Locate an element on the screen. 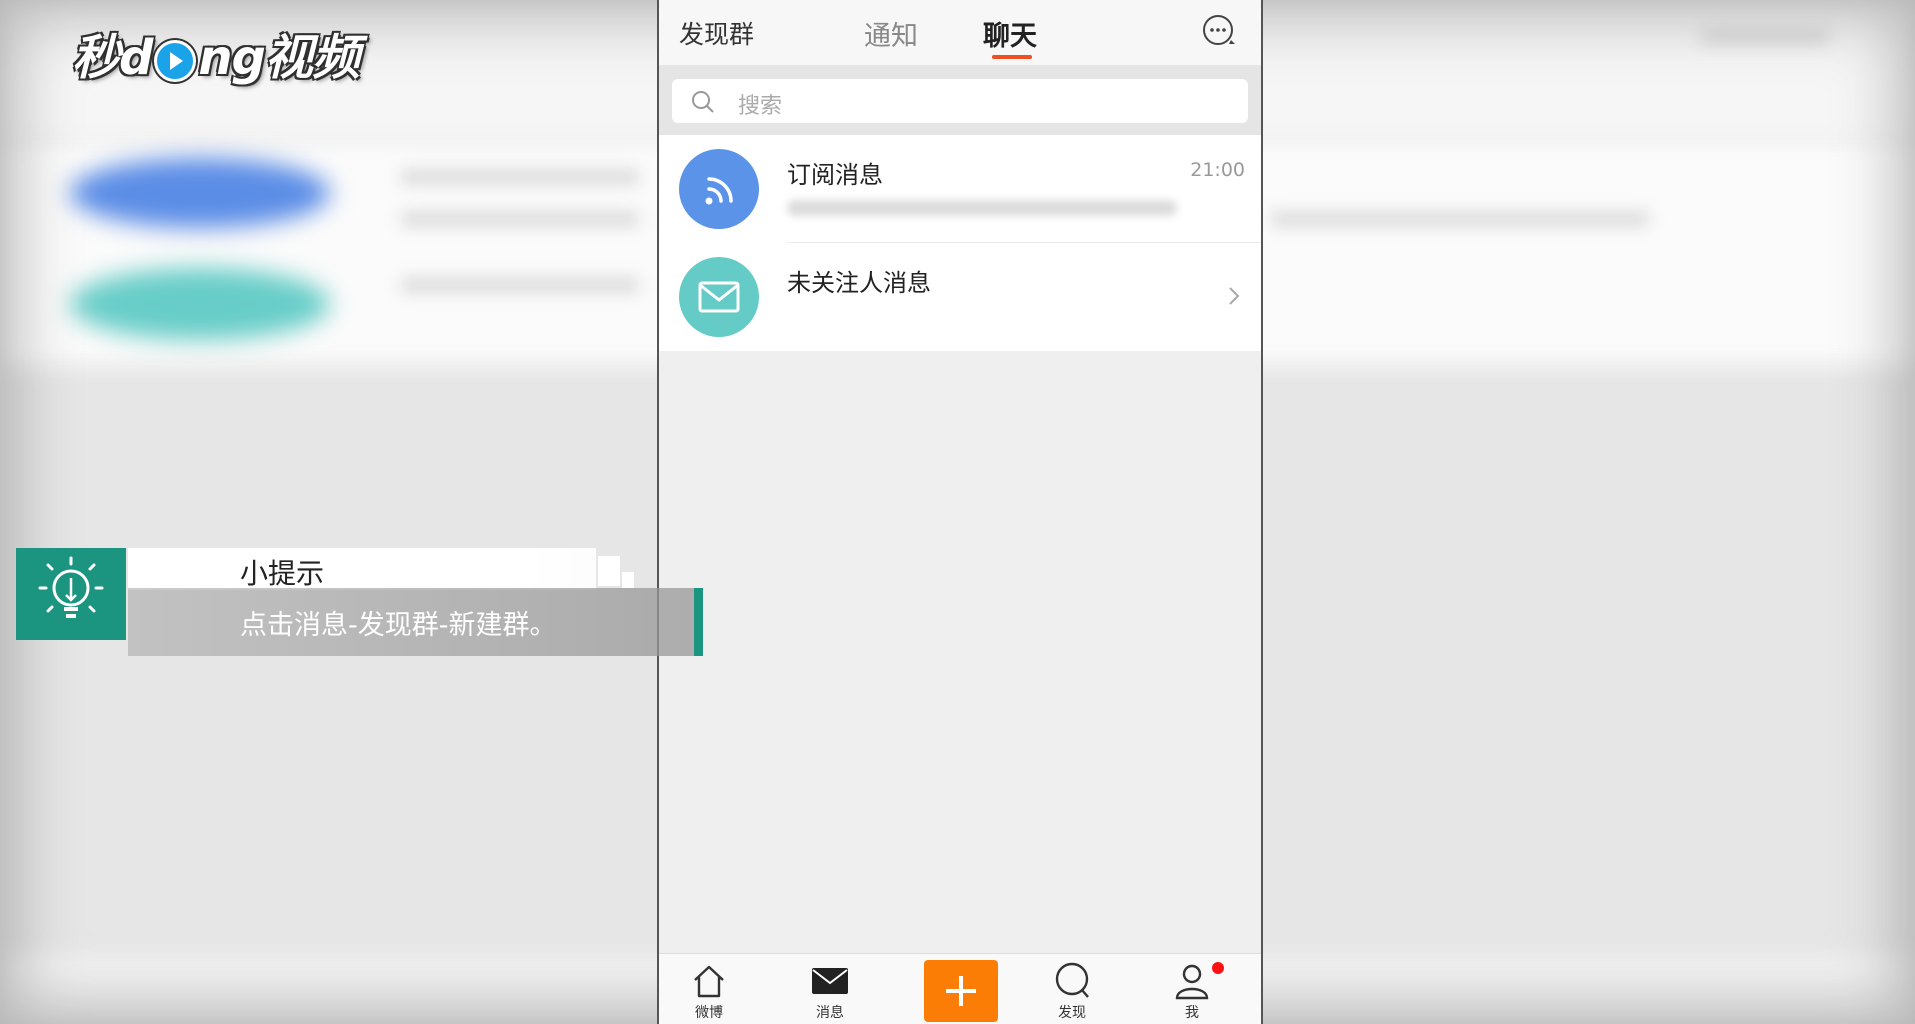 The width and height of the screenshot is (1915, 1024). tab-label: 我 is located at coordinates (1192, 1013).